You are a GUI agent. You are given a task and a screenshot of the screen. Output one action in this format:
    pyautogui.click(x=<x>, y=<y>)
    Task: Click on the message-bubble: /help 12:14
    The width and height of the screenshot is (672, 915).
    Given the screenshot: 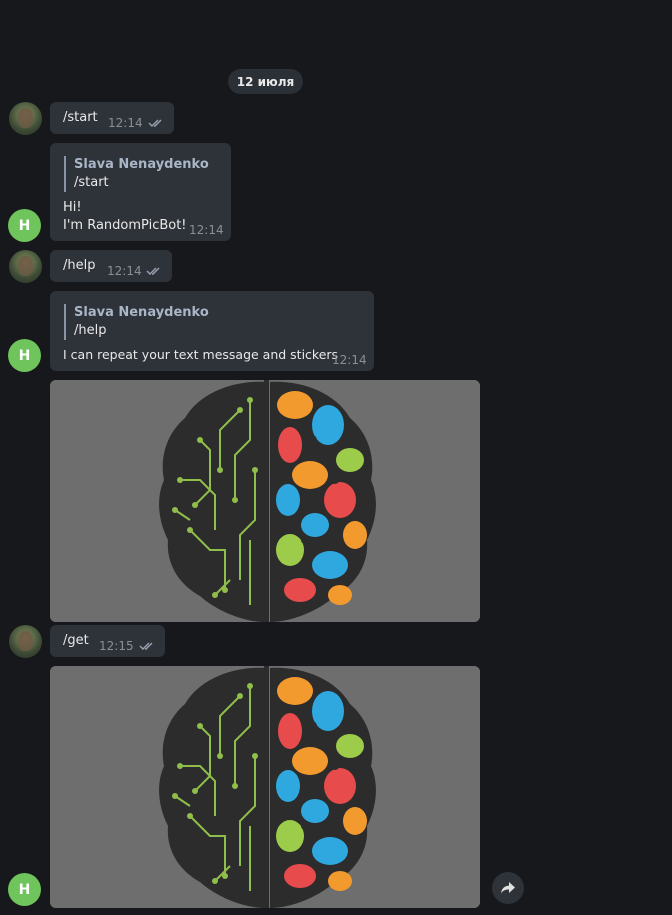 What is the action you would take?
    pyautogui.click(x=111, y=266)
    